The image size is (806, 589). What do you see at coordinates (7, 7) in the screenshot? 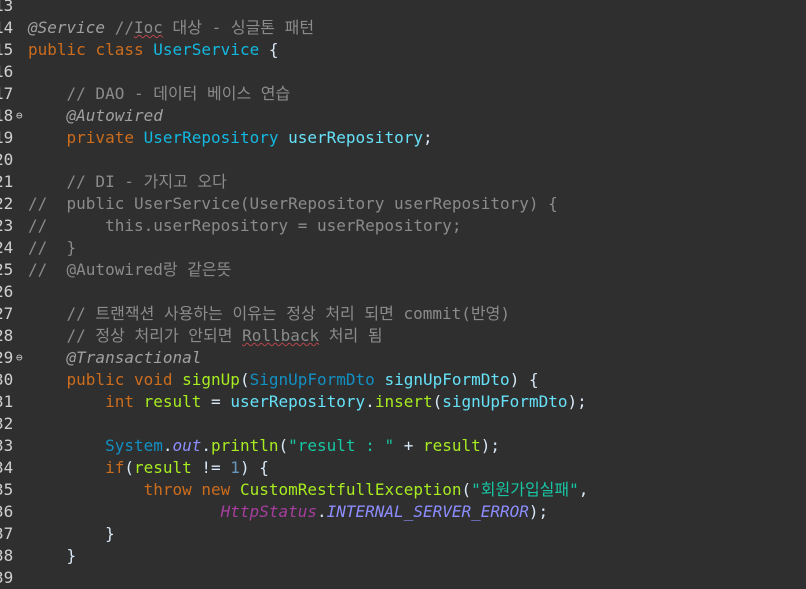
I see `line-number: 13` at bounding box center [7, 7].